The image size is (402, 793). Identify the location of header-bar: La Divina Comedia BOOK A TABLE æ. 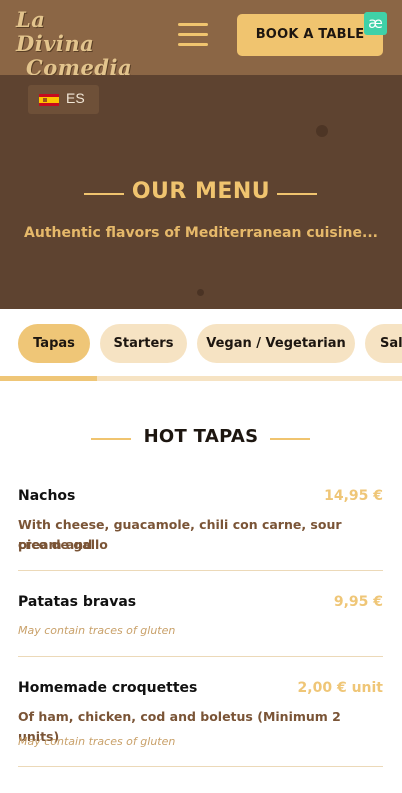
(201, 40).